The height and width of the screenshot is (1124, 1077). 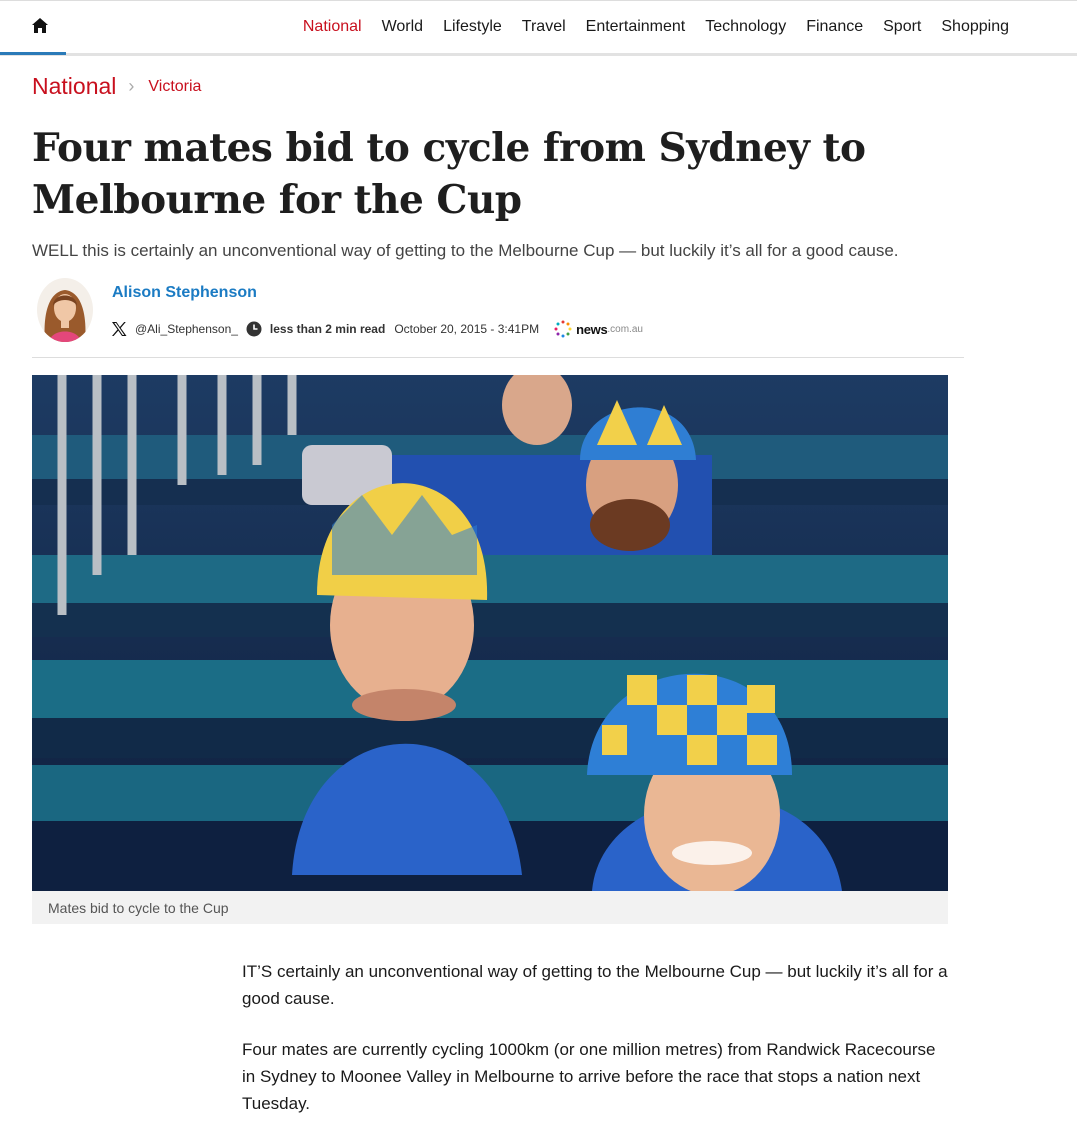 What do you see at coordinates (544, 27) in the screenshot?
I see `nav-item-travel: Travel` at bounding box center [544, 27].